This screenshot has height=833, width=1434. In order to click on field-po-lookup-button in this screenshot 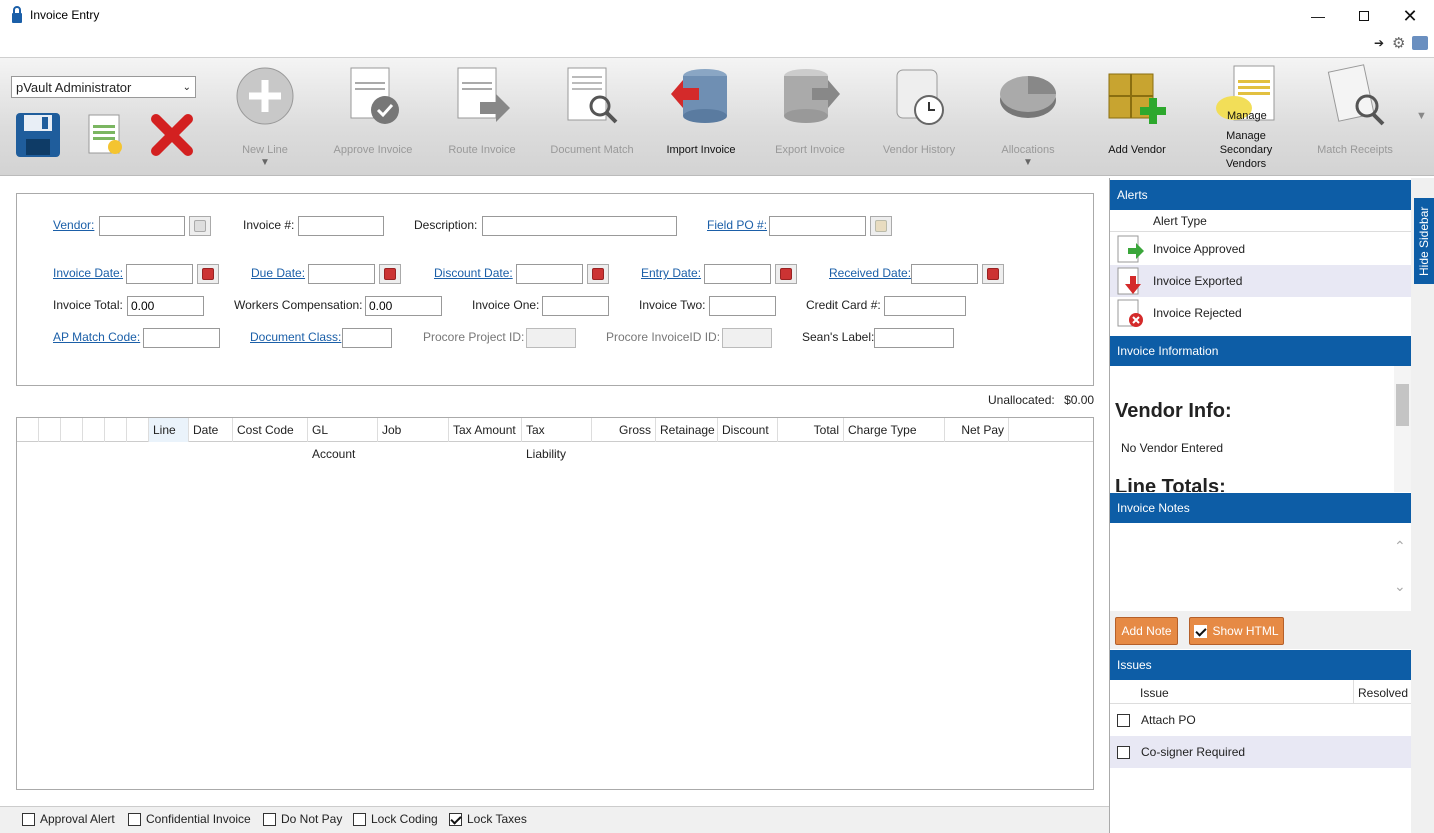, I will do `click(881, 226)`.